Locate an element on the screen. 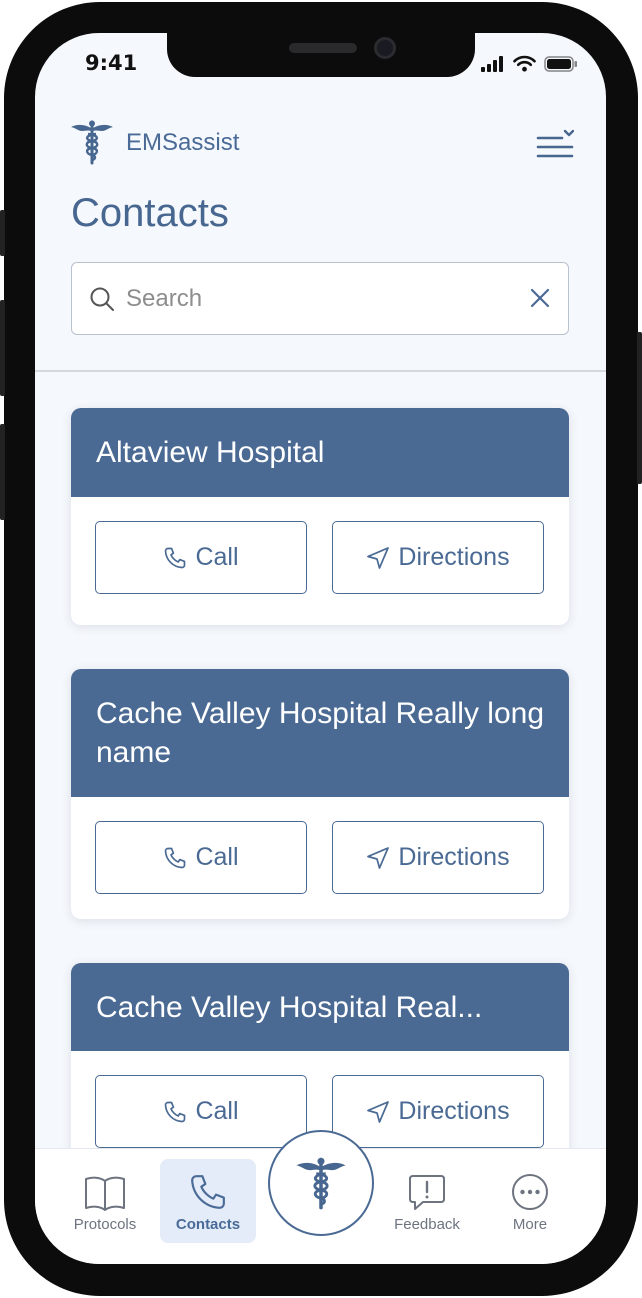  clear-search-icon is located at coordinates (540, 298).